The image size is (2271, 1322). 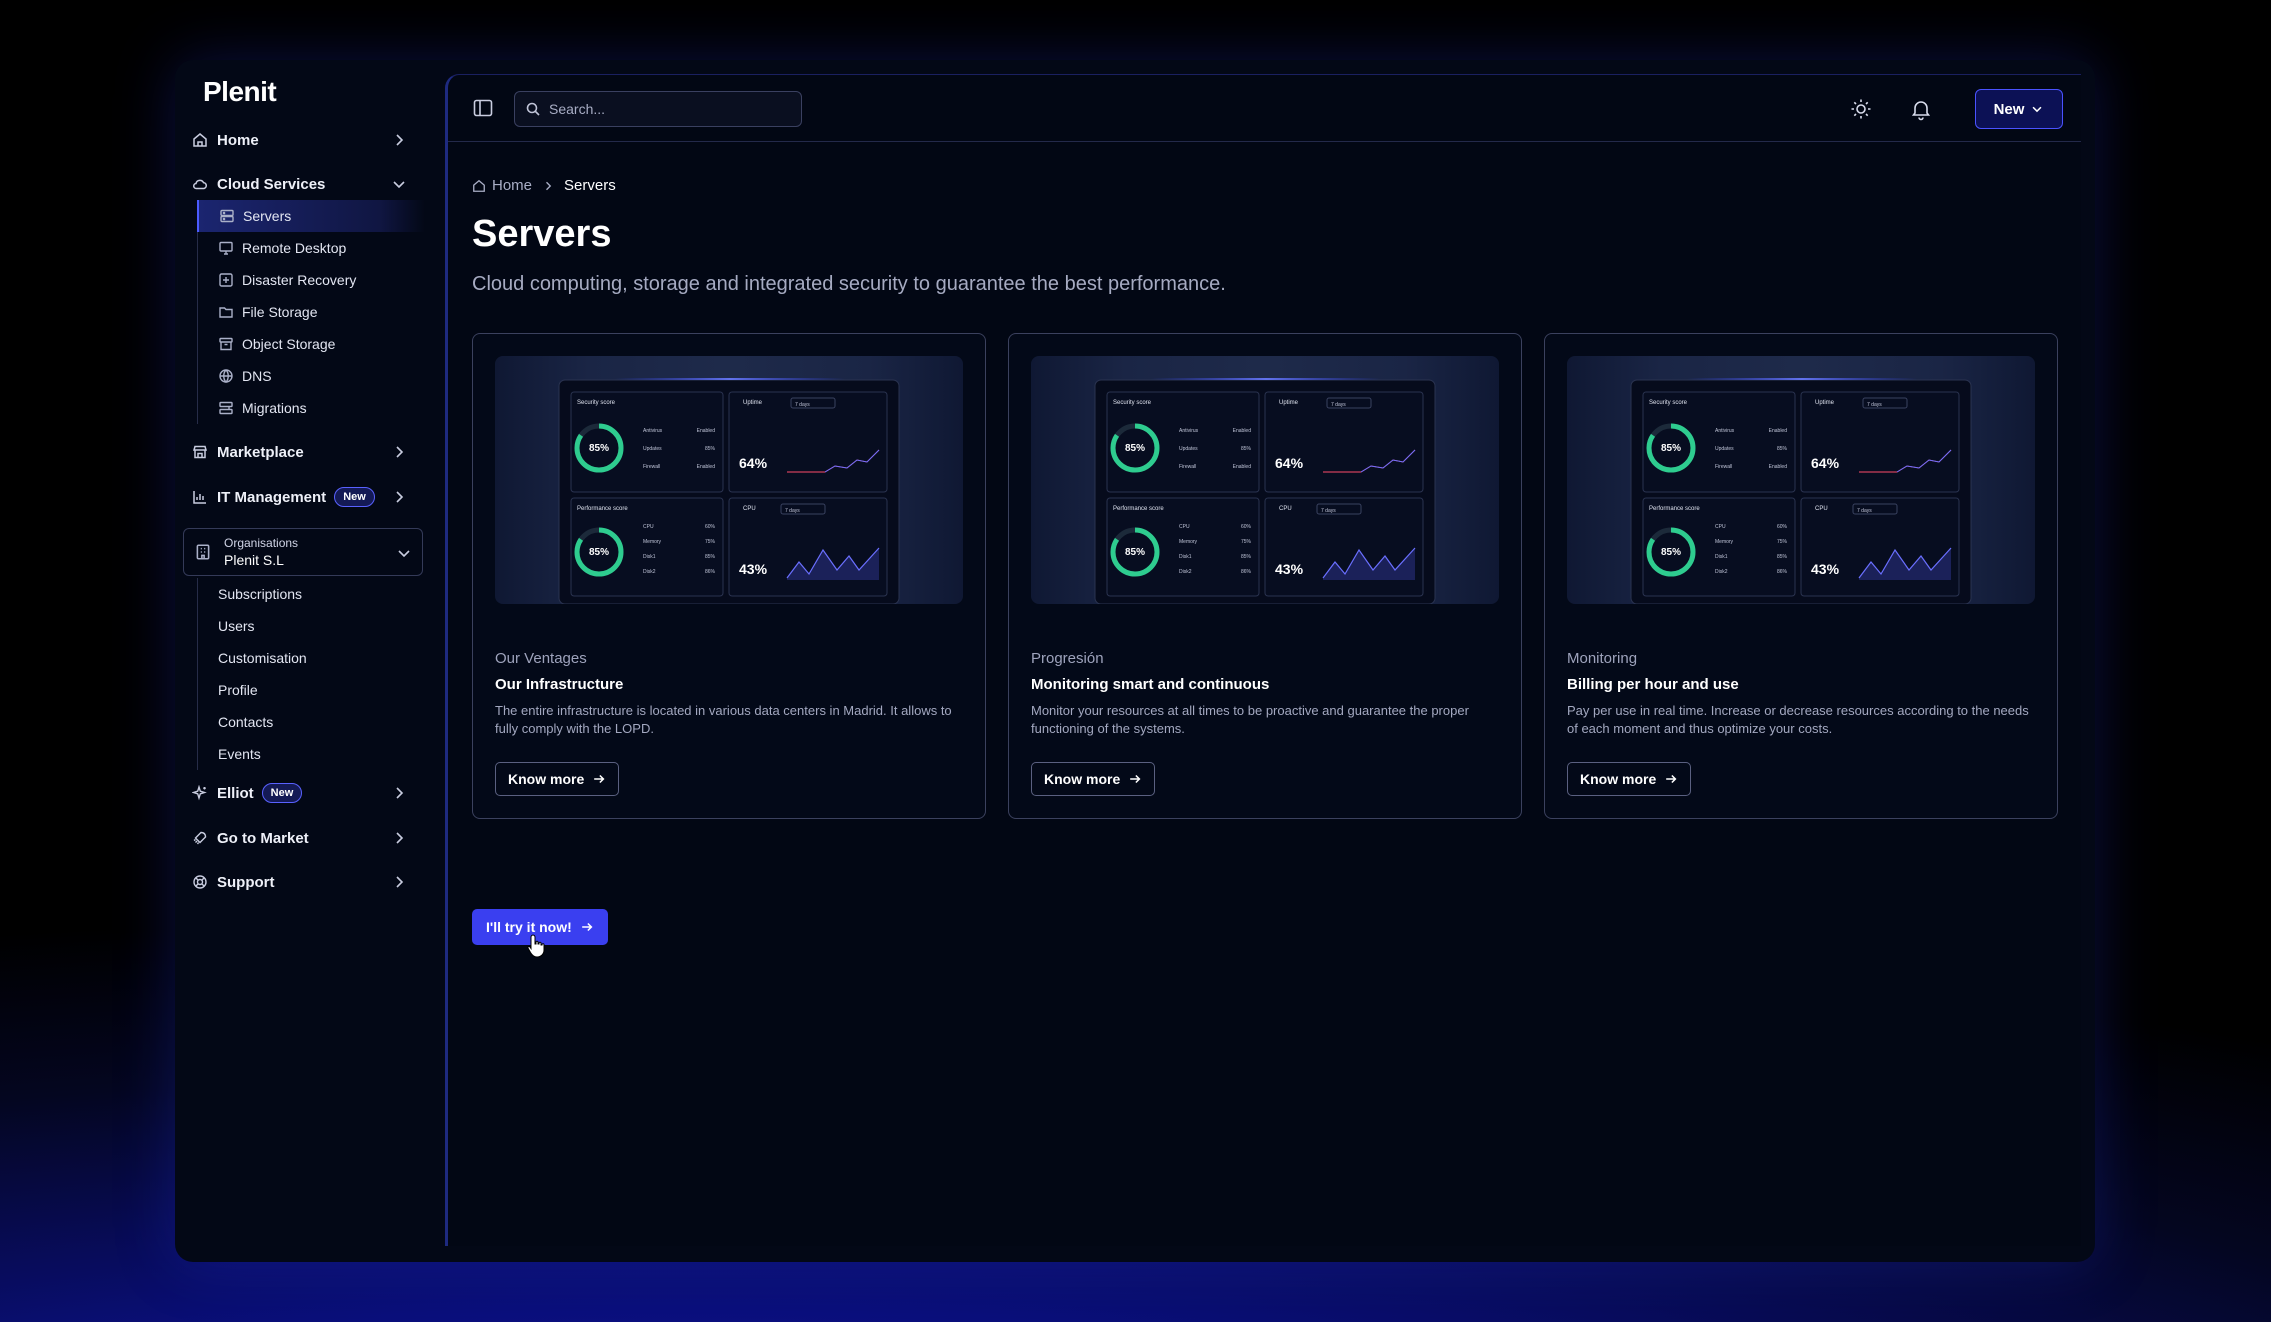 What do you see at coordinates (1246, 527) in the screenshot?
I see `svg-text: 60%` at bounding box center [1246, 527].